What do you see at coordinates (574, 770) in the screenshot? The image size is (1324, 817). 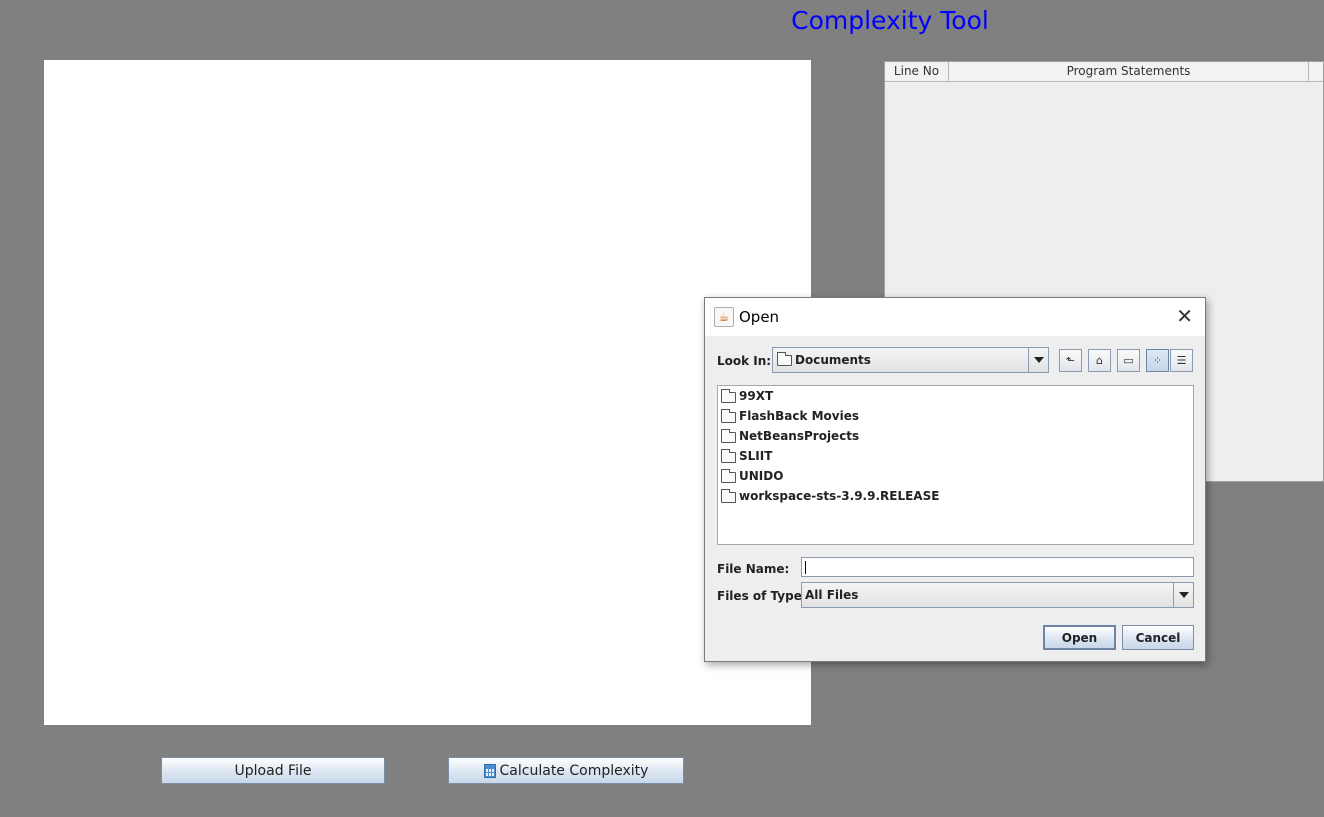 I see `calculate-complexity-label: Calculate Complexity` at bounding box center [574, 770].